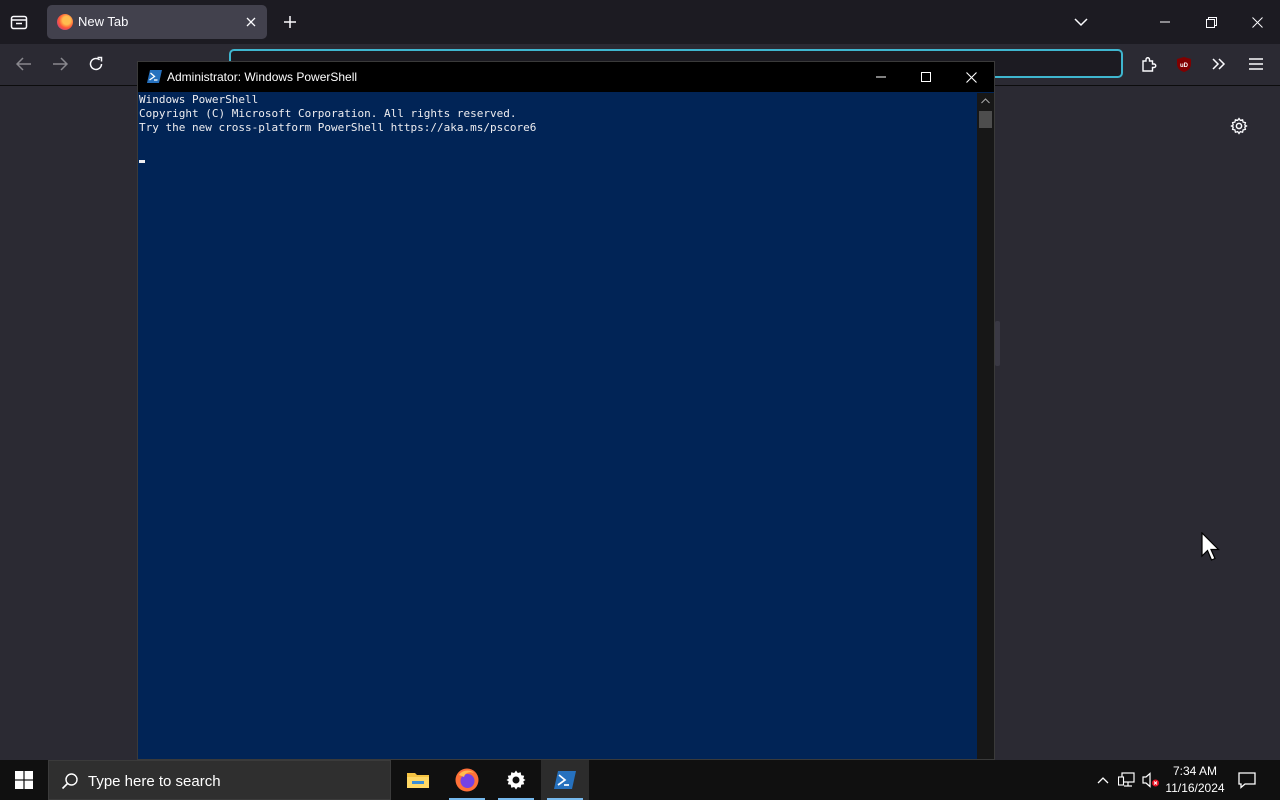 Image resolution: width=1280 pixels, height=800 pixels. What do you see at coordinates (154, 76) in the screenshot?
I see `powershell-logo-icon` at bounding box center [154, 76].